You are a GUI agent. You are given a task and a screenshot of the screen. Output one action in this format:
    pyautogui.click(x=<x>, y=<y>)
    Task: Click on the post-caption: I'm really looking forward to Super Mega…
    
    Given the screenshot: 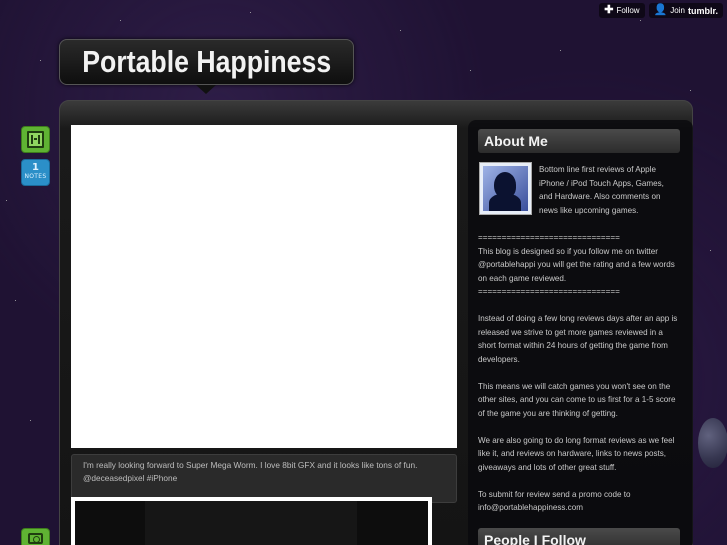 What is the action you would take?
    pyautogui.click(x=264, y=478)
    